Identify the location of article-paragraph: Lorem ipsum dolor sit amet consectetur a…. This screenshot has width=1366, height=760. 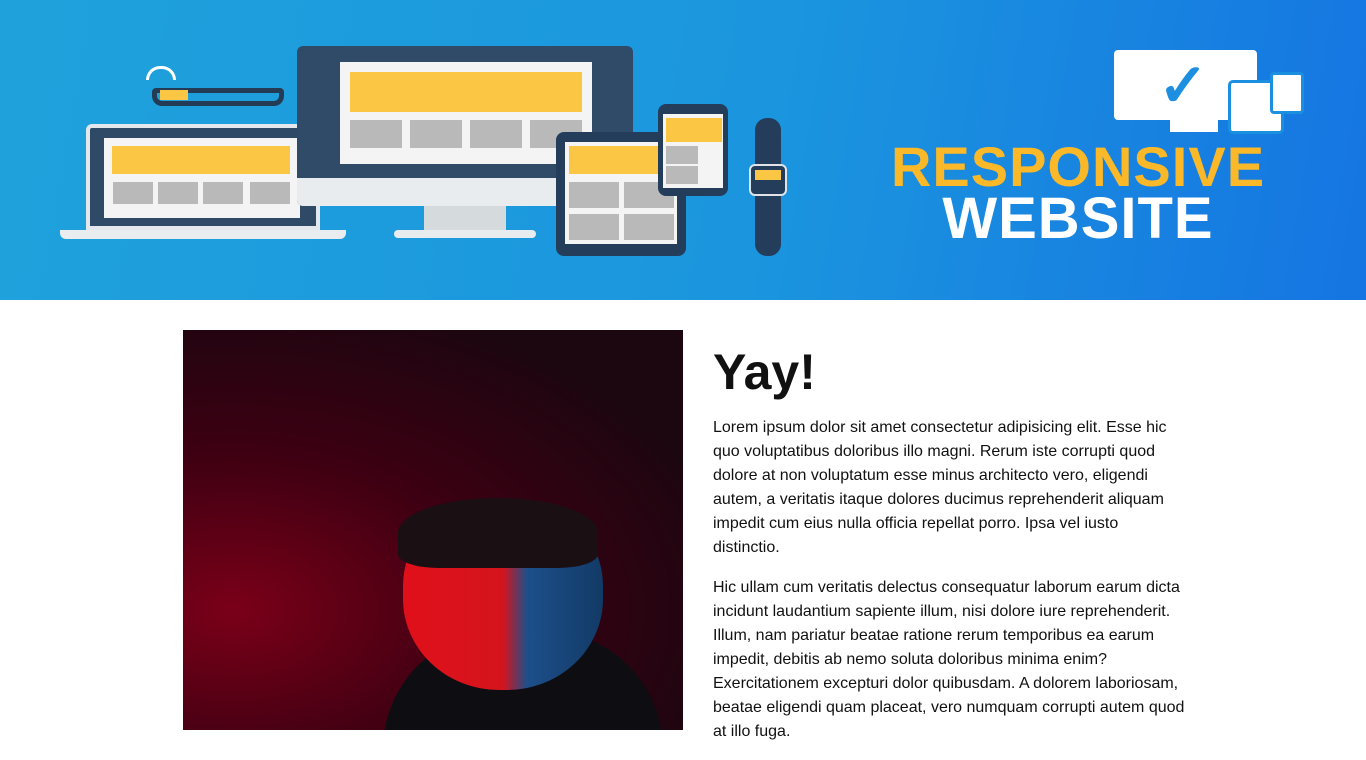
(940, 487).